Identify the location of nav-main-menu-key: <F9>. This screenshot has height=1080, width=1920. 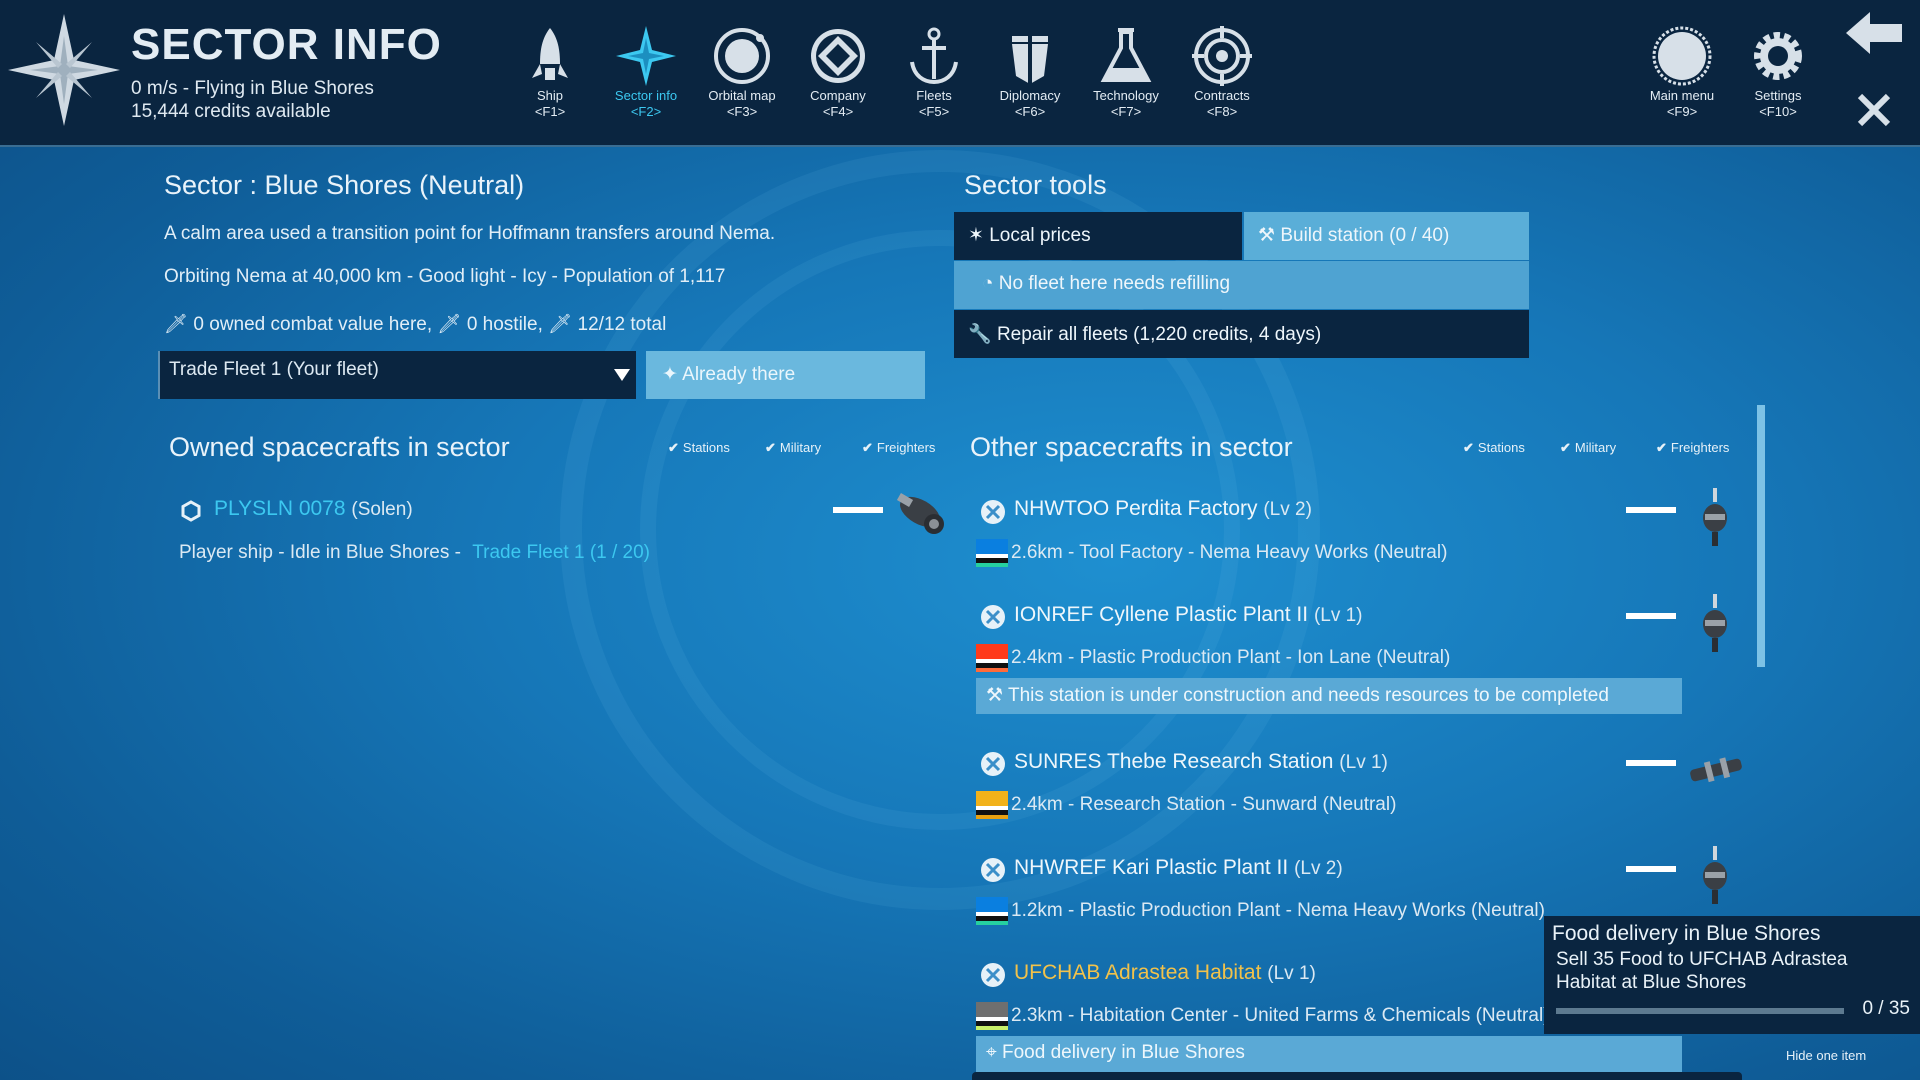
(1682, 111).